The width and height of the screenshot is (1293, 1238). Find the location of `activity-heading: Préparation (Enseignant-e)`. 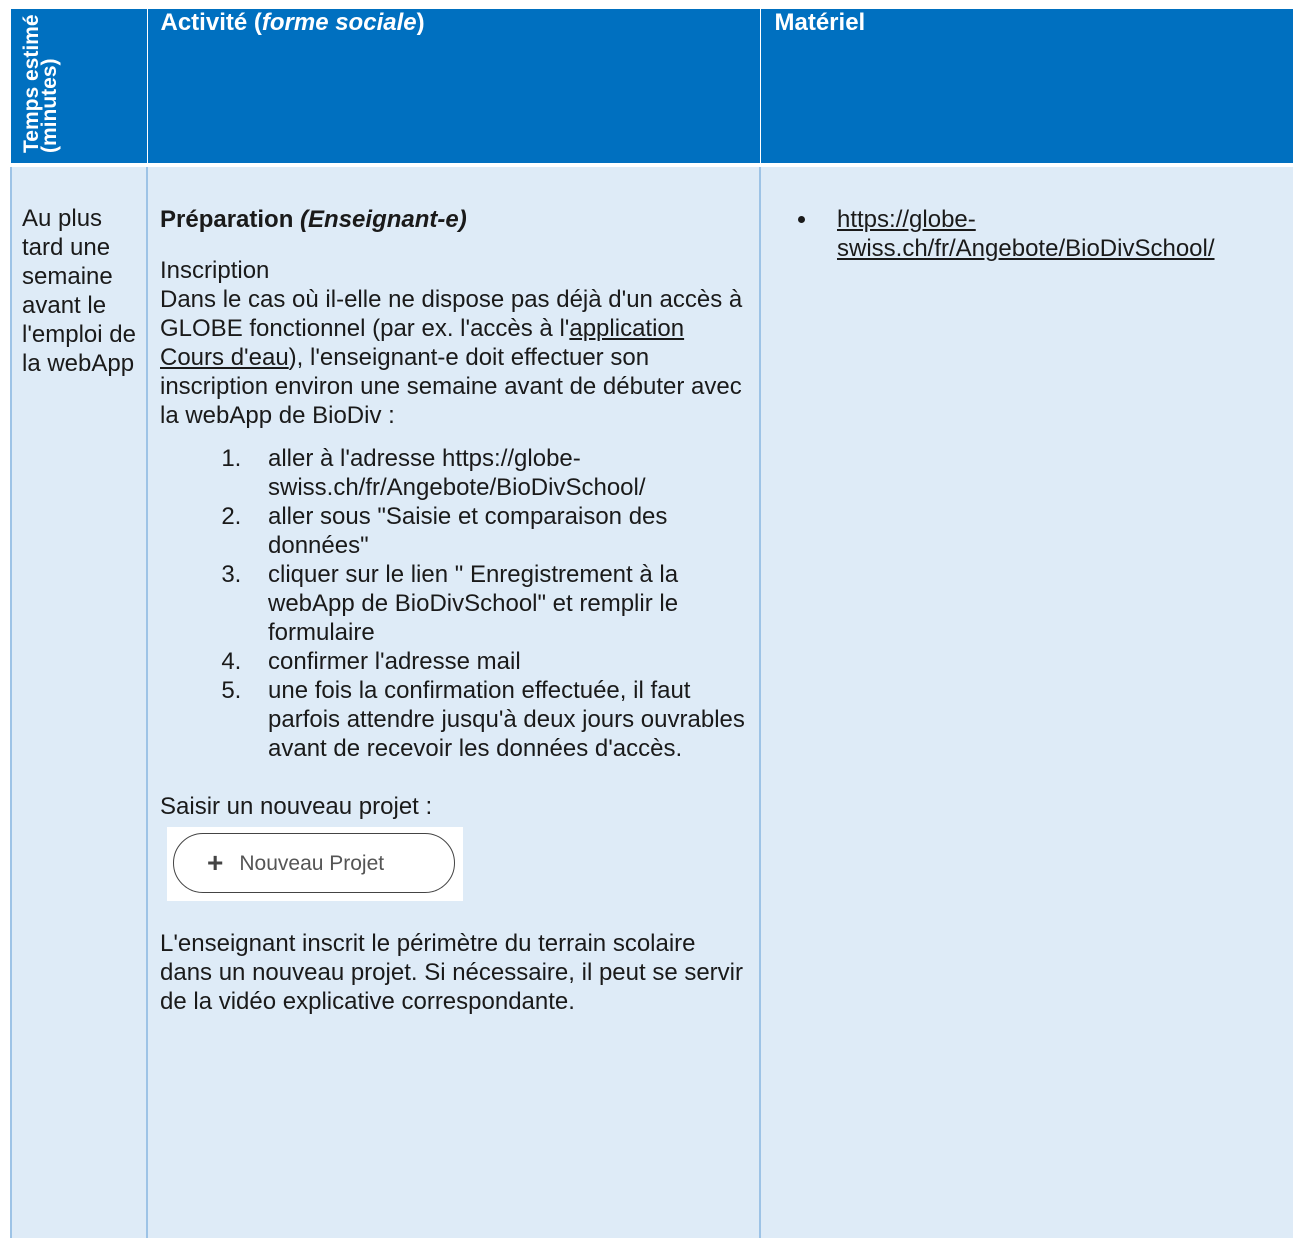

activity-heading: Préparation (Enseignant-e) is located at coordinates (452, 219).